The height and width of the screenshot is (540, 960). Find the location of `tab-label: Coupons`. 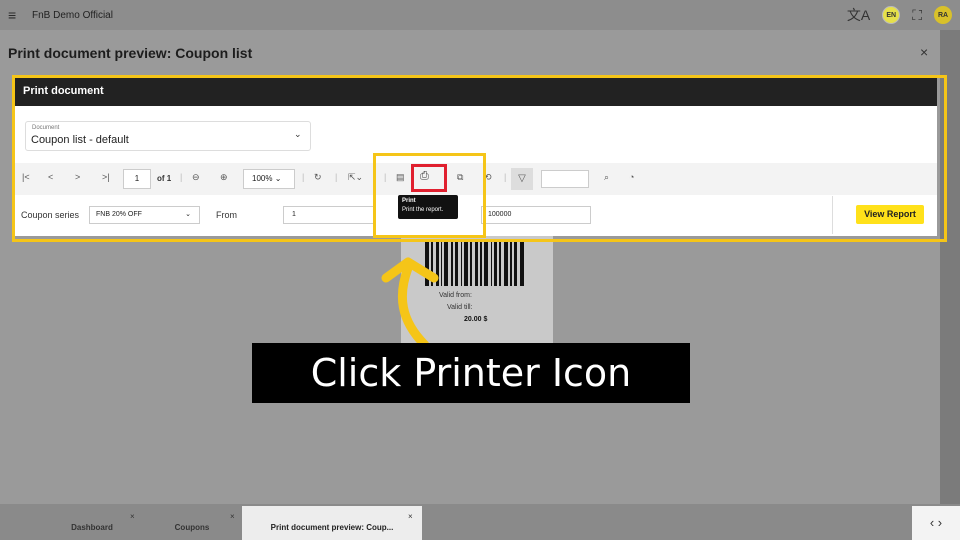

tab-label: Coupons is located at coordinates (192, 527).